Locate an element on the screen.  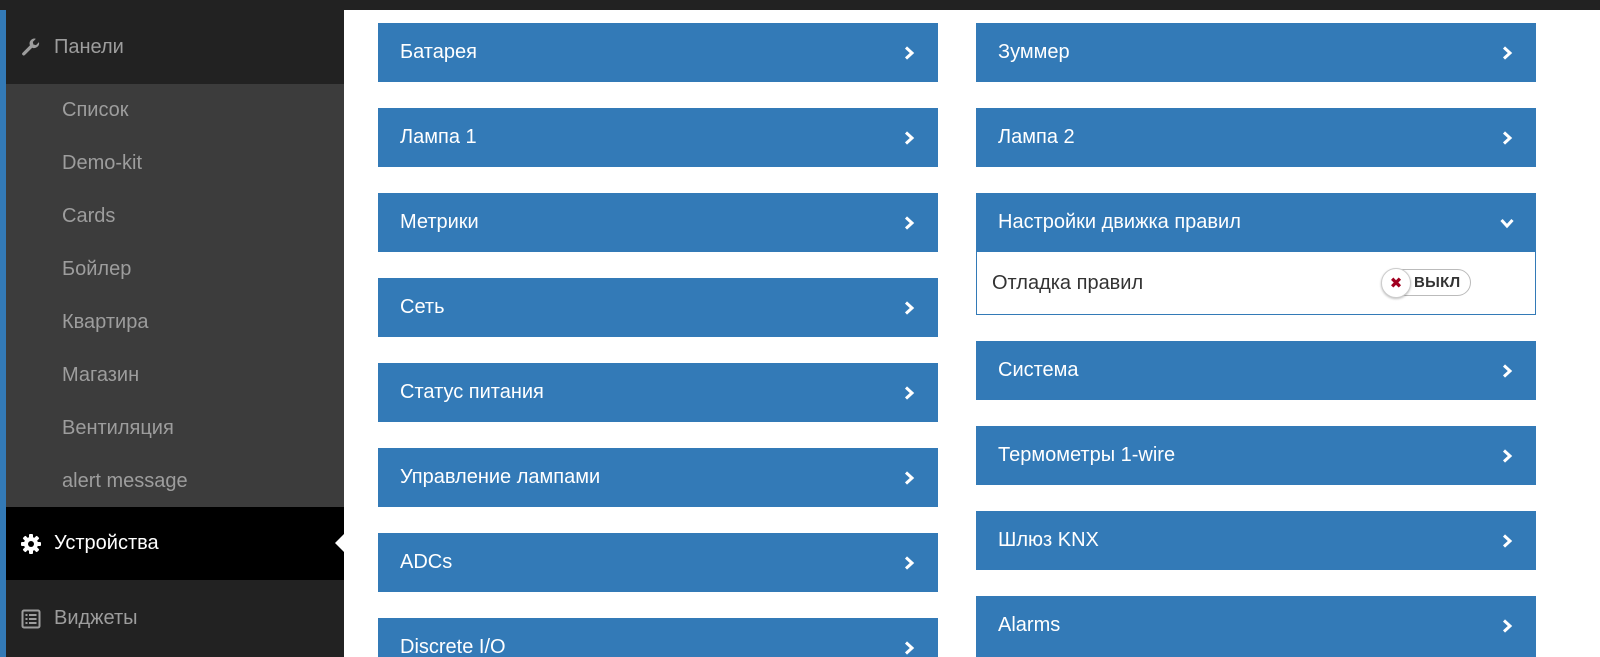
panel-header: Система is located at coordinates (1256, 370).